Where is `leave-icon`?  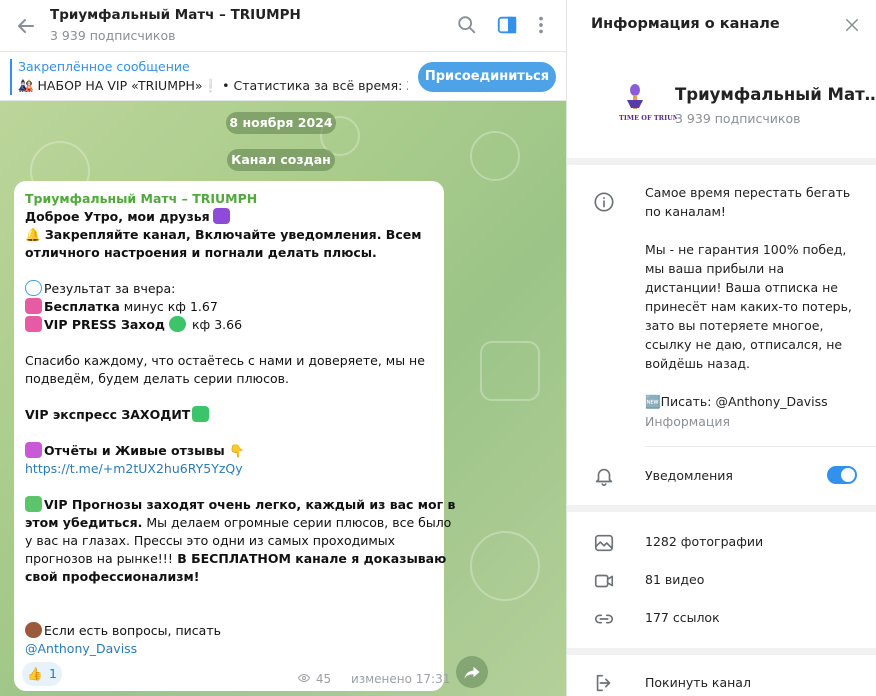 leave-icon is located at coordinates (603, 683).